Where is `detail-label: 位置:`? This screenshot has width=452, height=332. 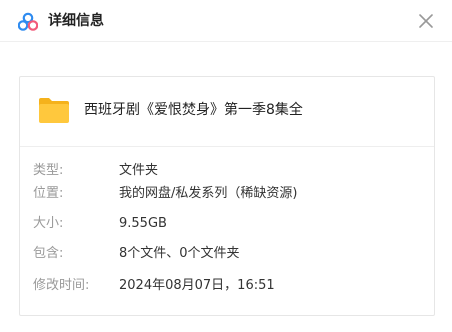
detail-label: 位置: is located at coordinates (48, 193).